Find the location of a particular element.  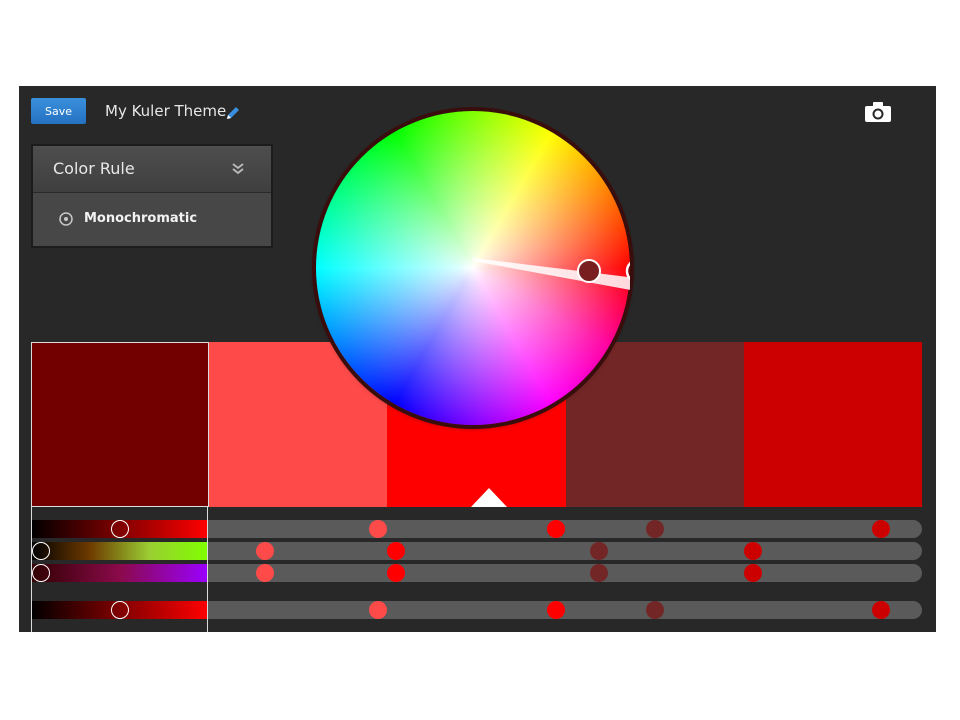

double-chevron-down-icon is located at coordinates (238, 169).